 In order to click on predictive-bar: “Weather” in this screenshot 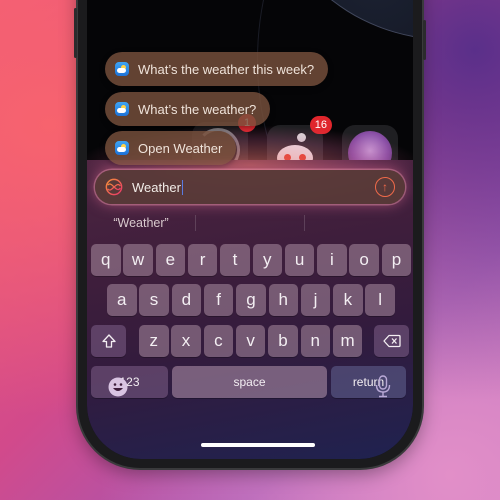, I will do `click(250, 223)`.